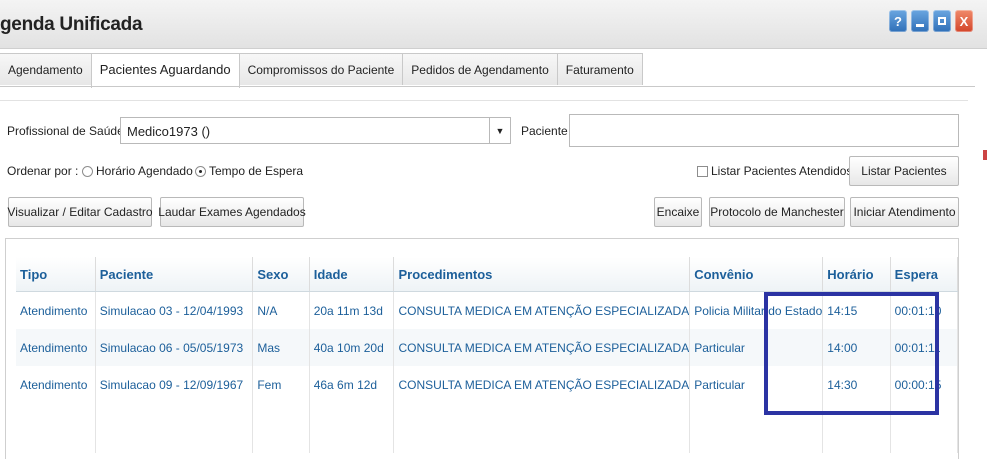 This screenshot has height=460, width=987. I want to click on maximize-button, so click(942, 21).